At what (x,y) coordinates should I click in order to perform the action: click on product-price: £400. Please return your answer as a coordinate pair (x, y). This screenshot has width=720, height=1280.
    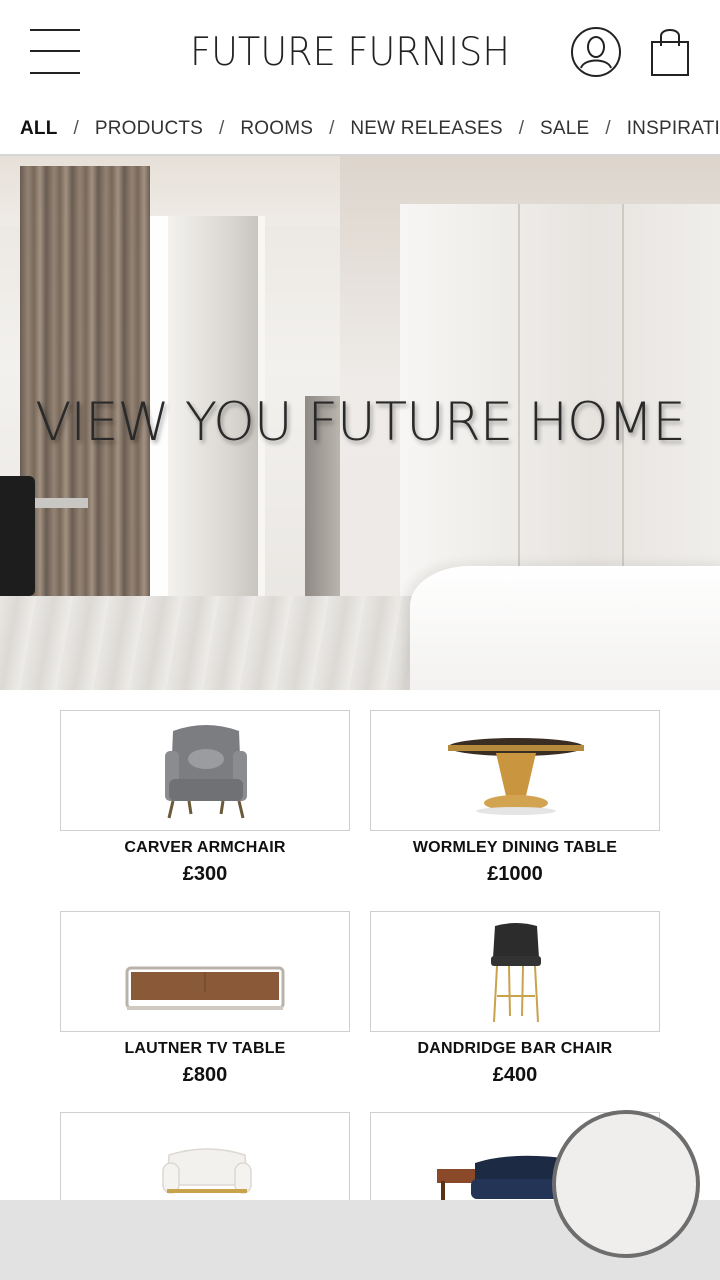
    Looking at the image, I should click on (515, 1075).